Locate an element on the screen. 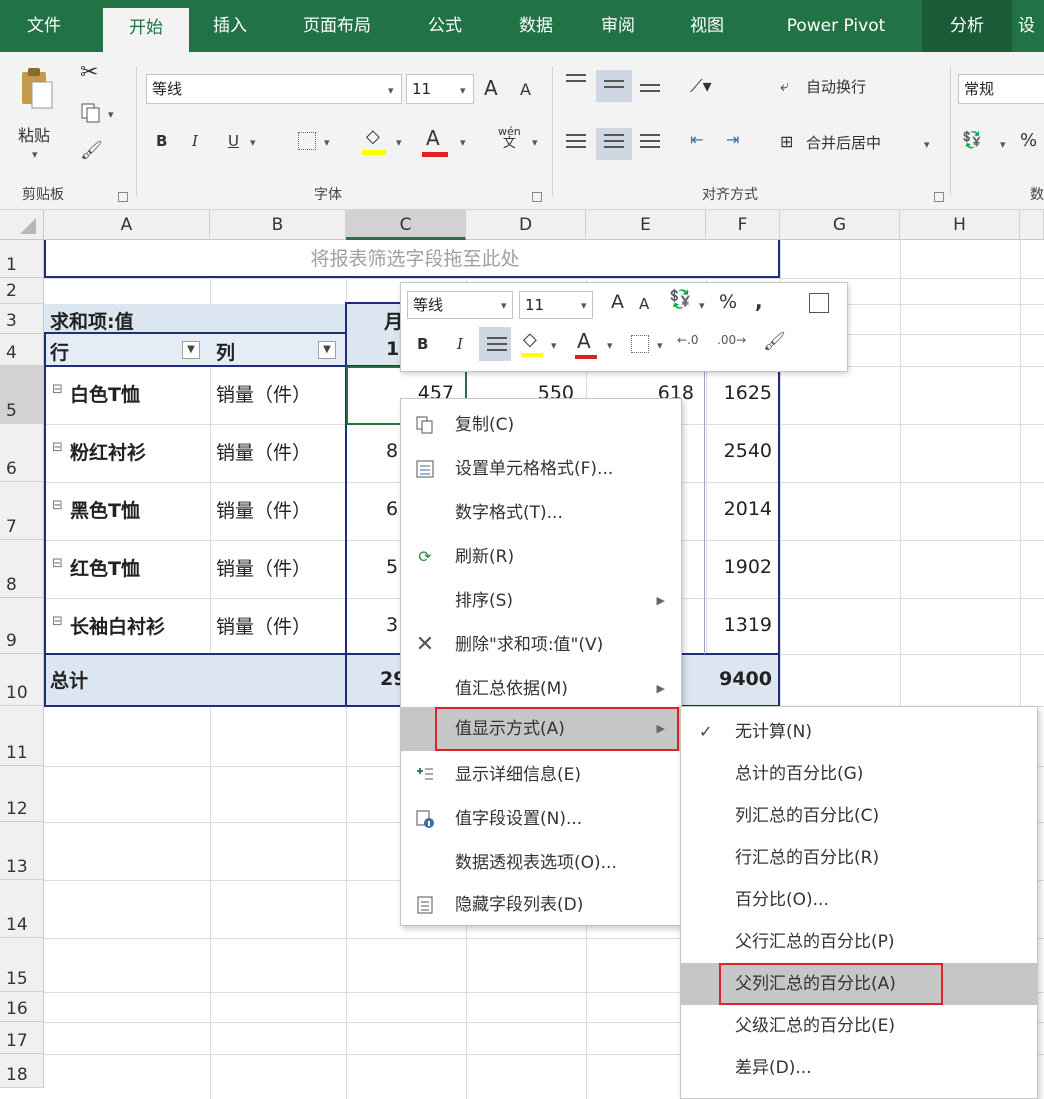 The image size is (1044, 1099). mini-border-icon is located at coordinates (640, 344).